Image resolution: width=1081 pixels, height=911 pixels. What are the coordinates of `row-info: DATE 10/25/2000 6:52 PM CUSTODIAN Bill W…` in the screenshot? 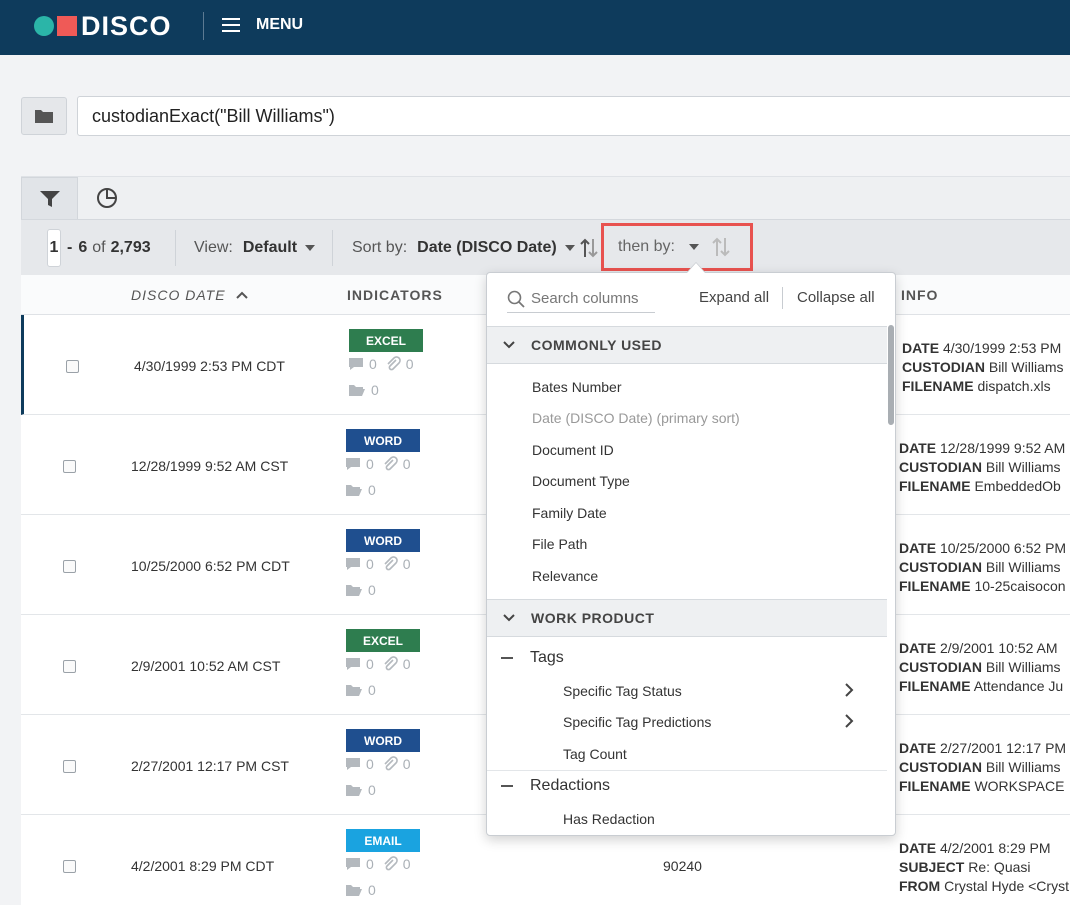 It's located at (990, 567).